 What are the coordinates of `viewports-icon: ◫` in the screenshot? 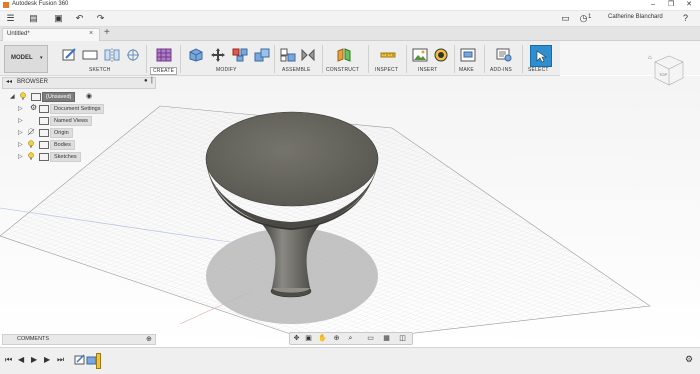 It's located at (402, 338).